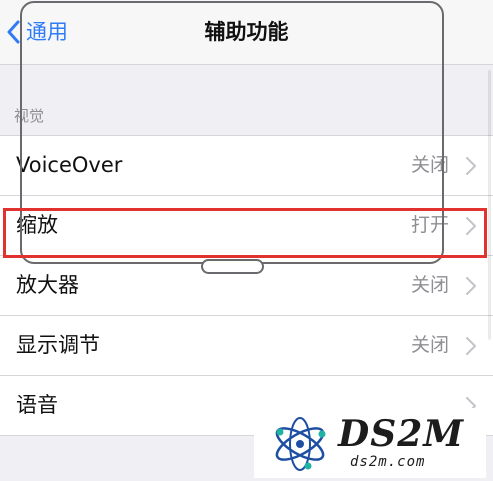  What do you see at coordinates (401, 434) in the screenshot?
I see `watermark-brand: DS2M` at bounding box center [401, 434].